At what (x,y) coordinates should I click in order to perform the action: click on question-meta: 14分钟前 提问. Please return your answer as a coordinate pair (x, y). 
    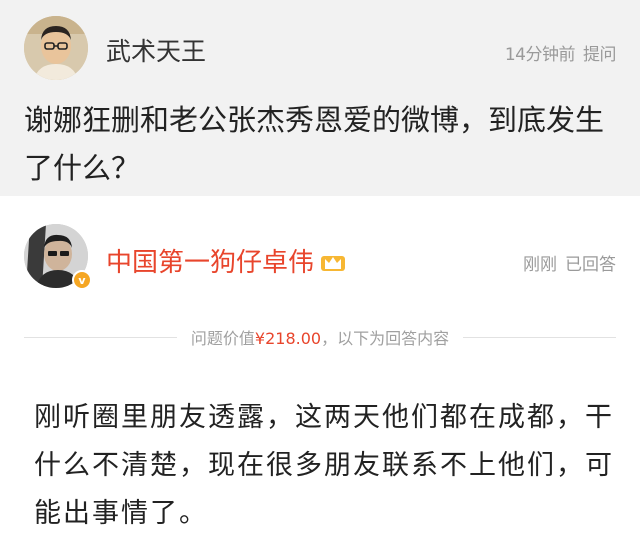
    Looking at the image, I should click on (560, 52).